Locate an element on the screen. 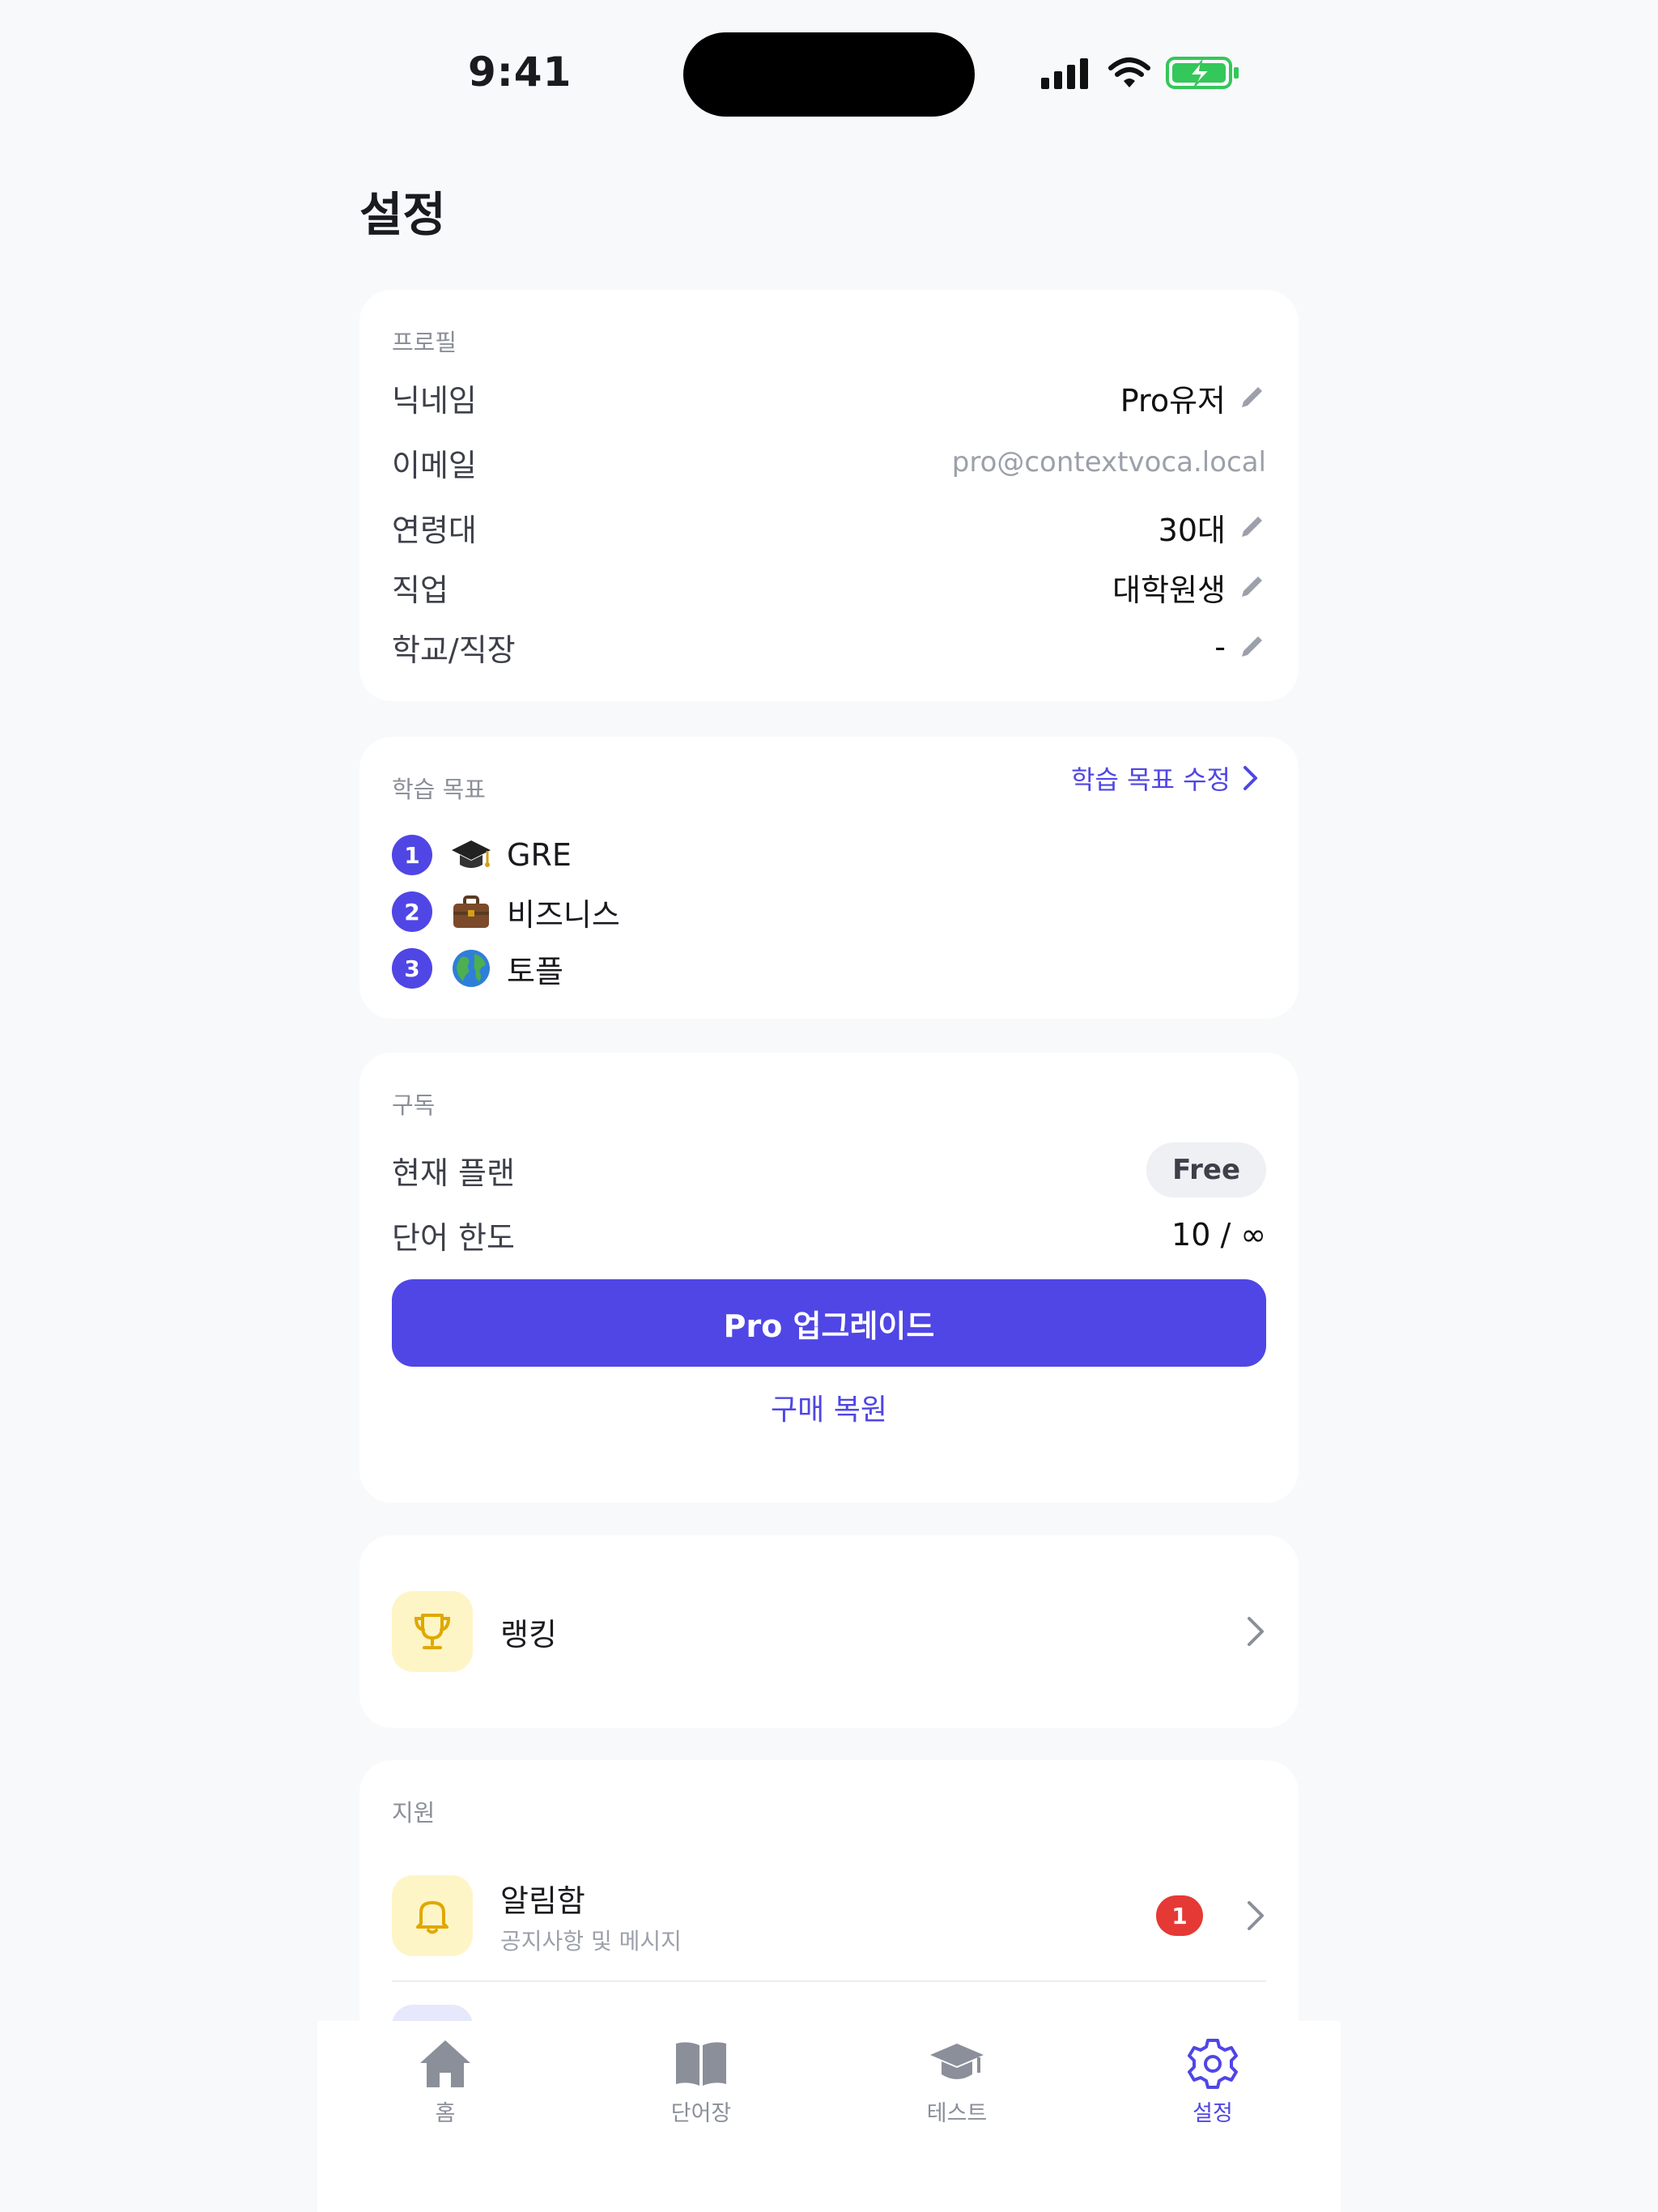 The height and width of the screenshot is (2212, 1658). age-value: 30대 is located at coordinates (1192, 530).